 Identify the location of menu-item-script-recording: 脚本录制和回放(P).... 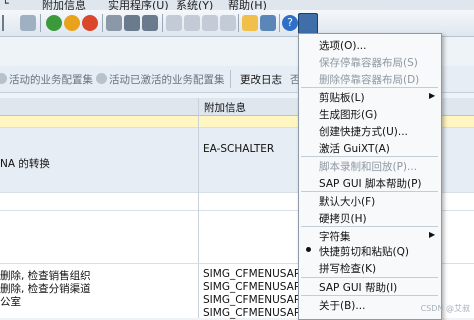
(368, 167).